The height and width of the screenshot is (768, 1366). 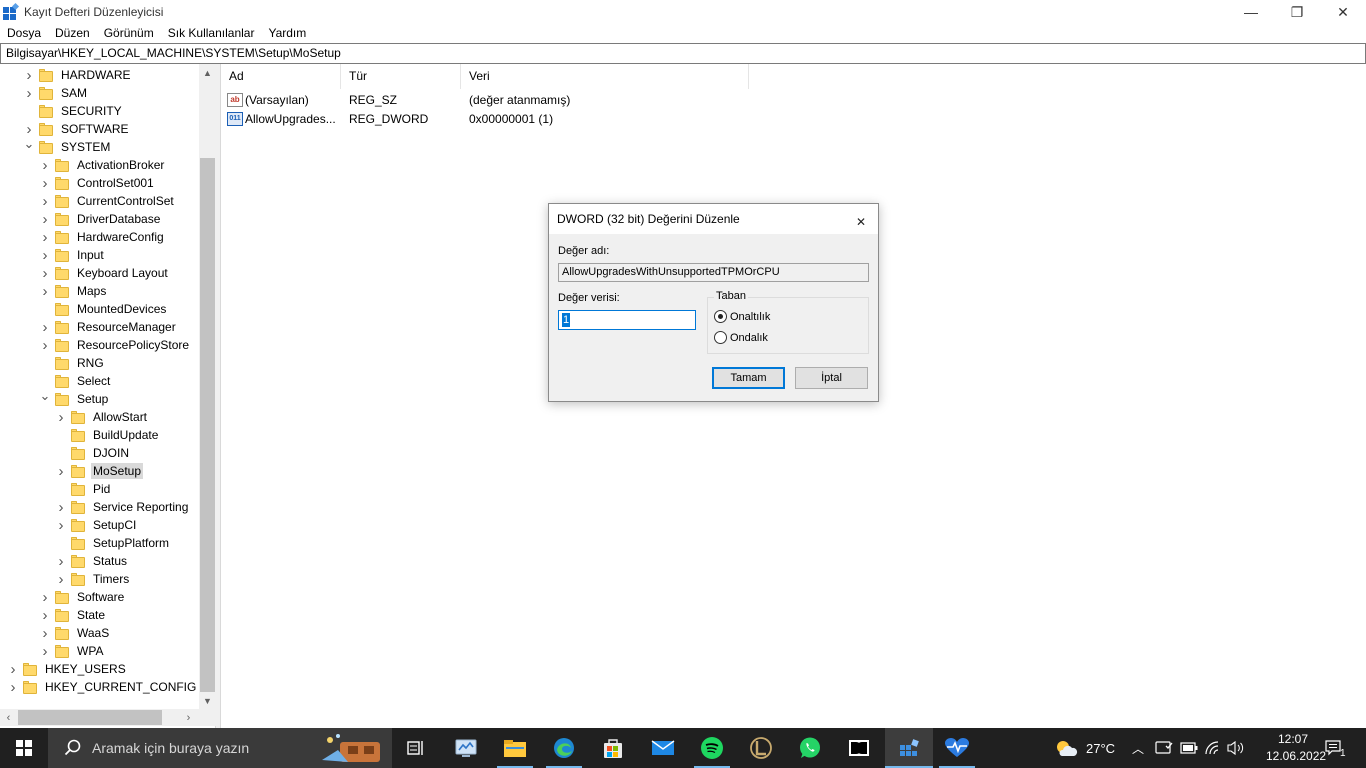 What do you see at coordinates (75, 633) in the screenshot?
I see `tree-item: › WaaS` at bounding box center [75, 633].